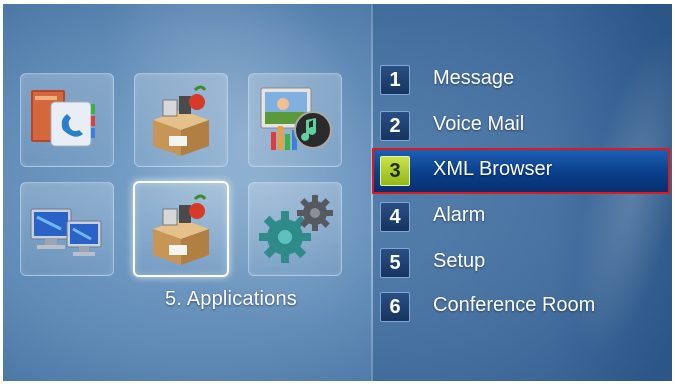 The image size is (675, 384). Describe the element at coordinates (231, 299) in the screenshot. I see `applications-caption: 5. Applications` at that location.